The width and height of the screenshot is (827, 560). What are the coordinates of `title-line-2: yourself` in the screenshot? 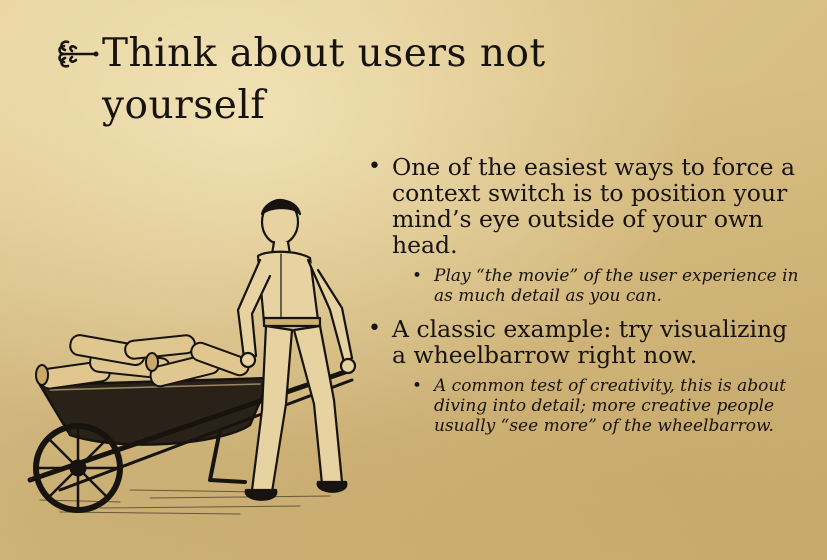 It's located at (184, 105).